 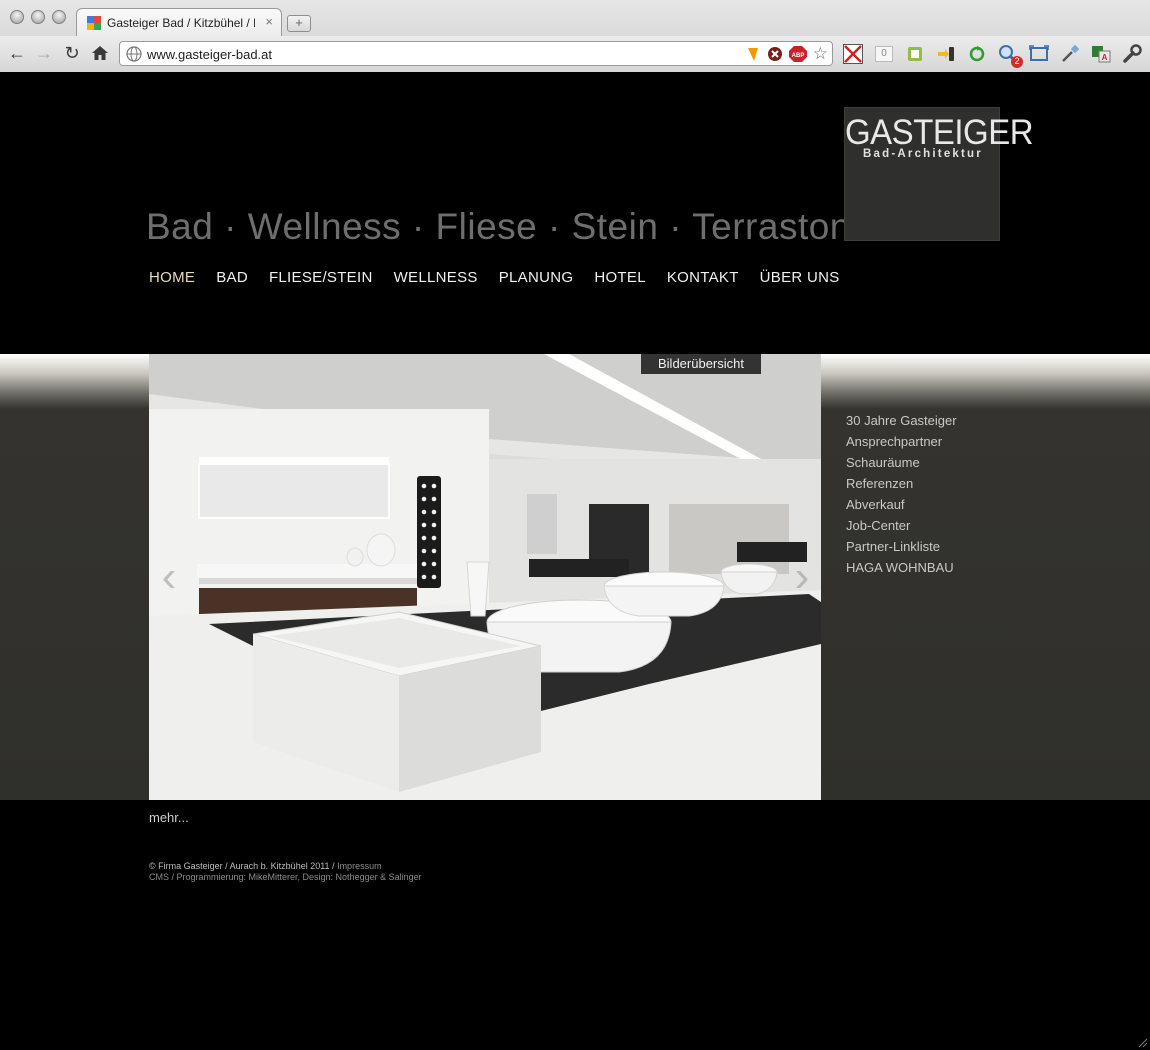 What do you see at coordinates (359, 866) in the screenshot?
I see `impressum-link: Impressum` at bounding box center [359, 866].